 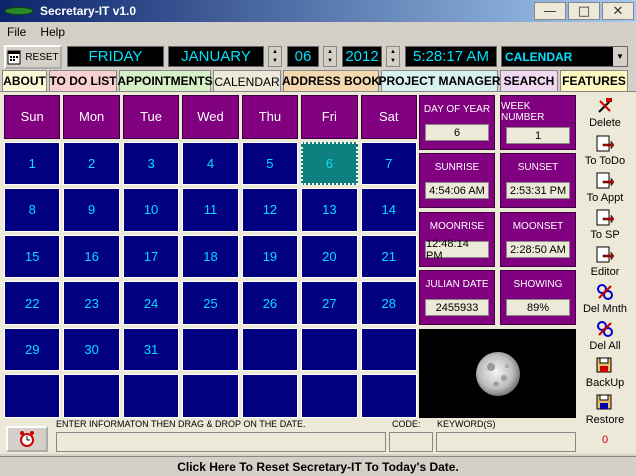 I want to click on calendar-day-4: 4, so click(x=210, y=163).